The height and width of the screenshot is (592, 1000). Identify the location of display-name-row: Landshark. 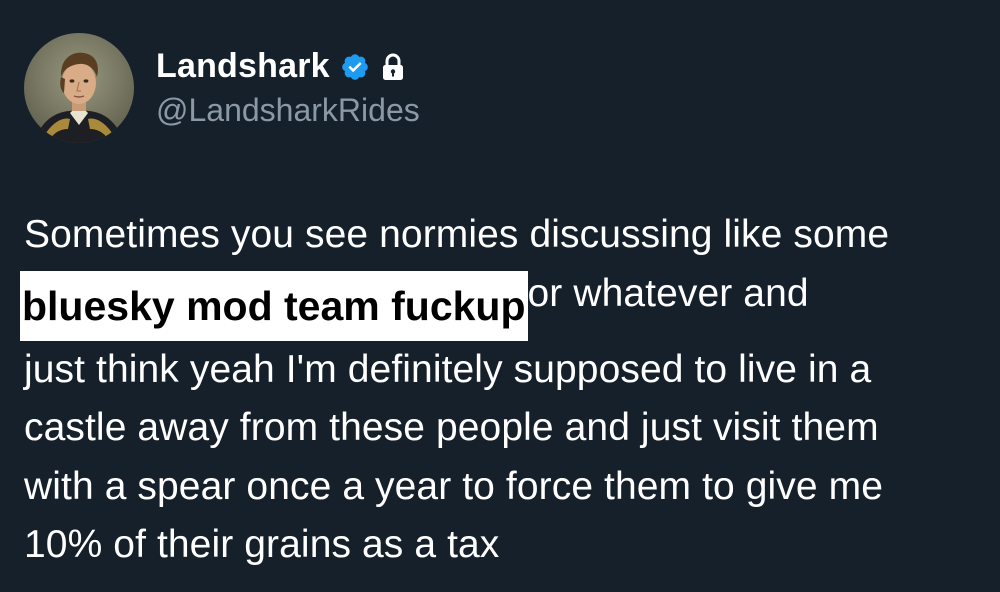
(288, 67).